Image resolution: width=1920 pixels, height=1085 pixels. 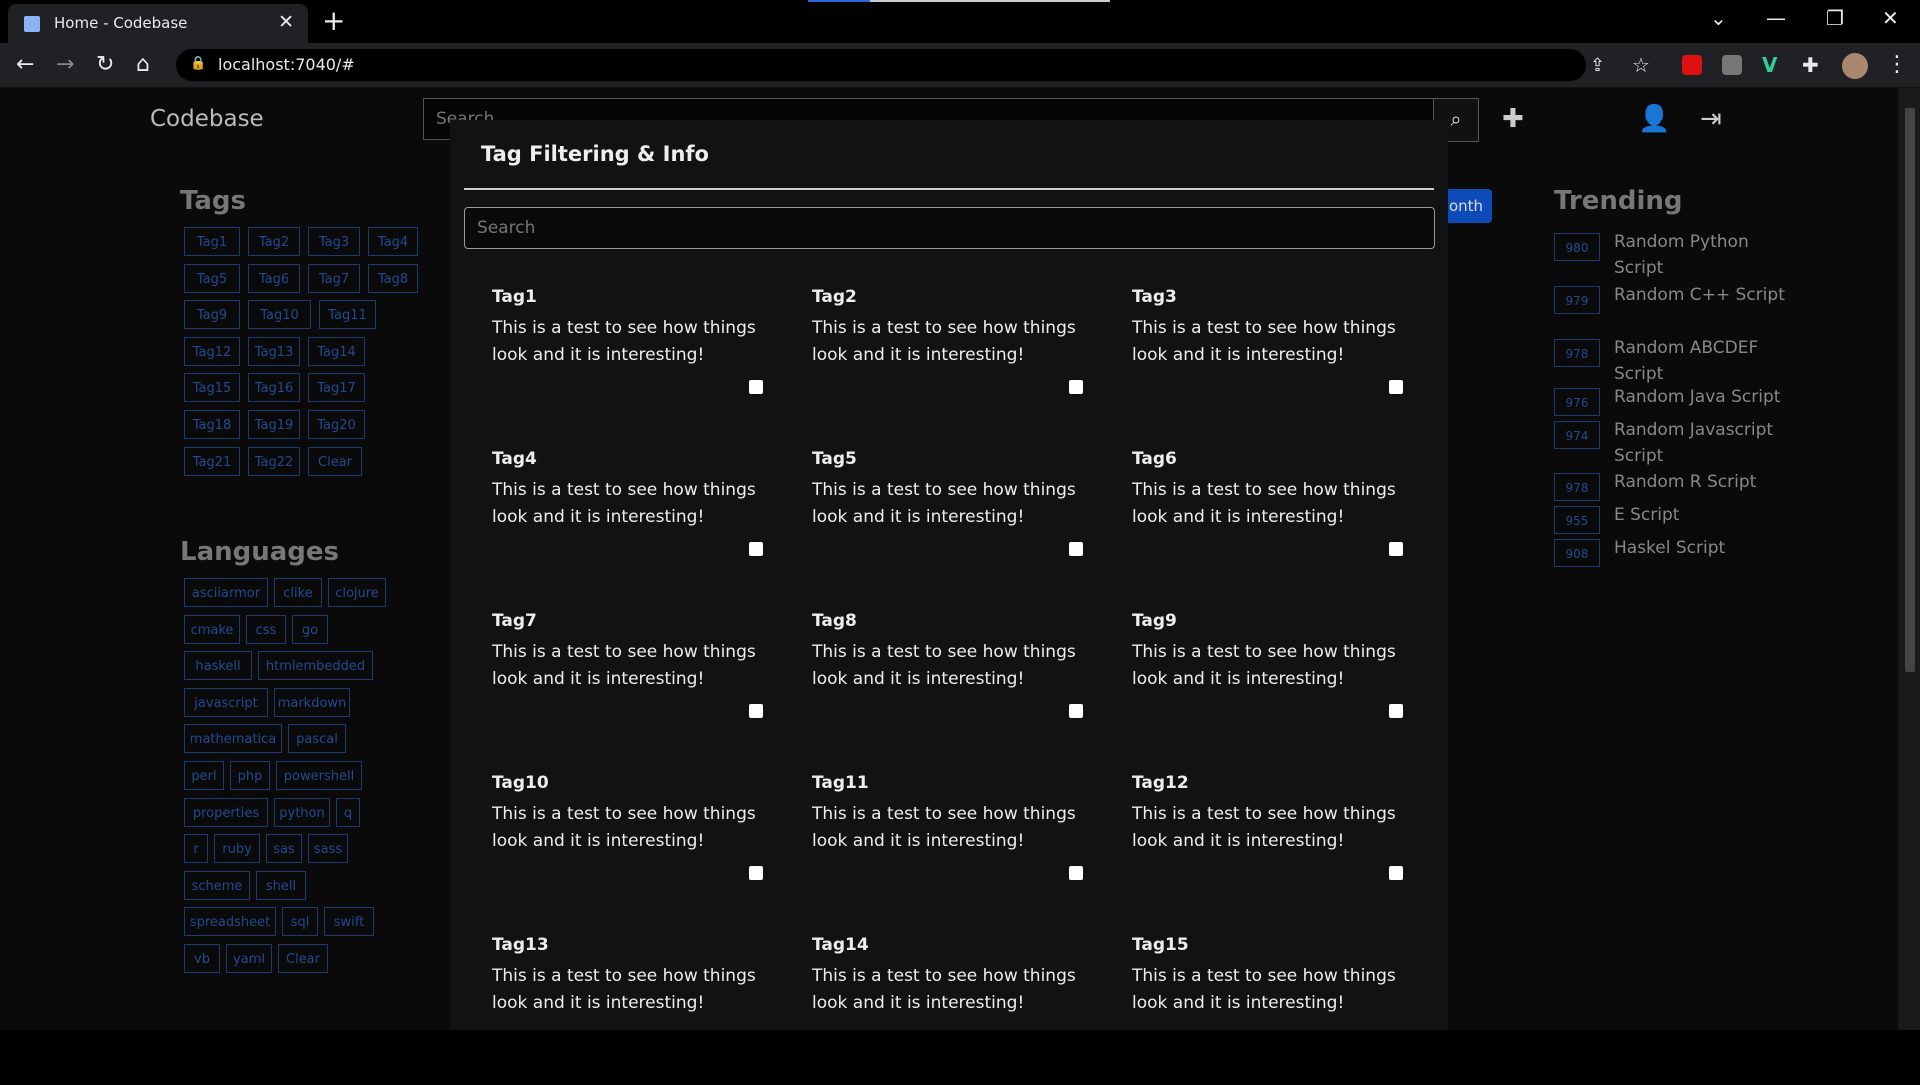 I want to click on modal-search-input, so click(x=949, y=228).